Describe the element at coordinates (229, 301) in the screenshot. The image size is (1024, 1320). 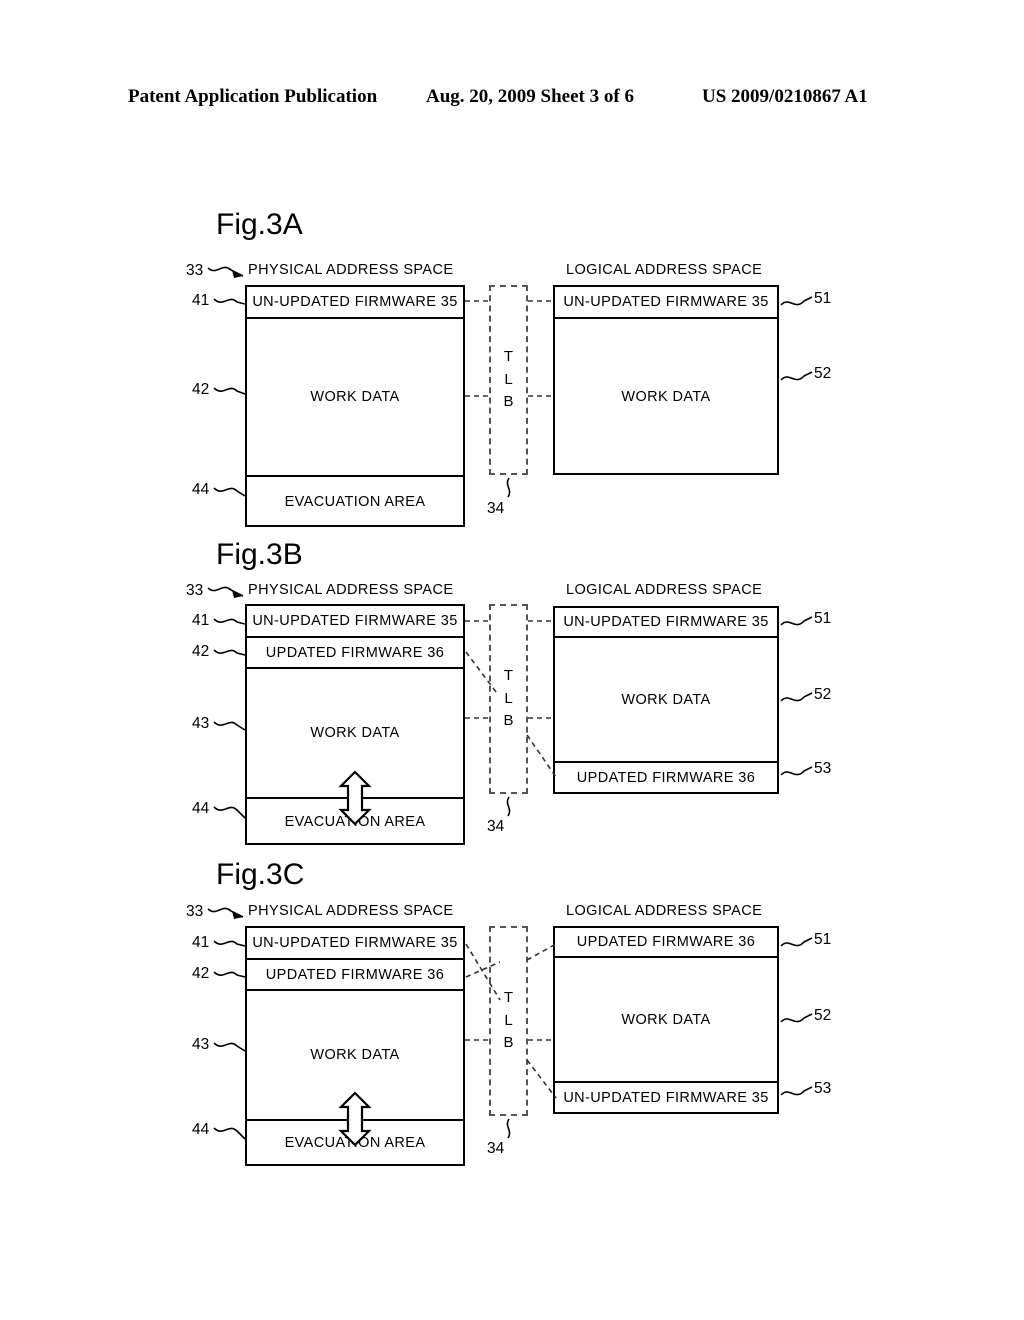
I see `leader-41-a` at that location.